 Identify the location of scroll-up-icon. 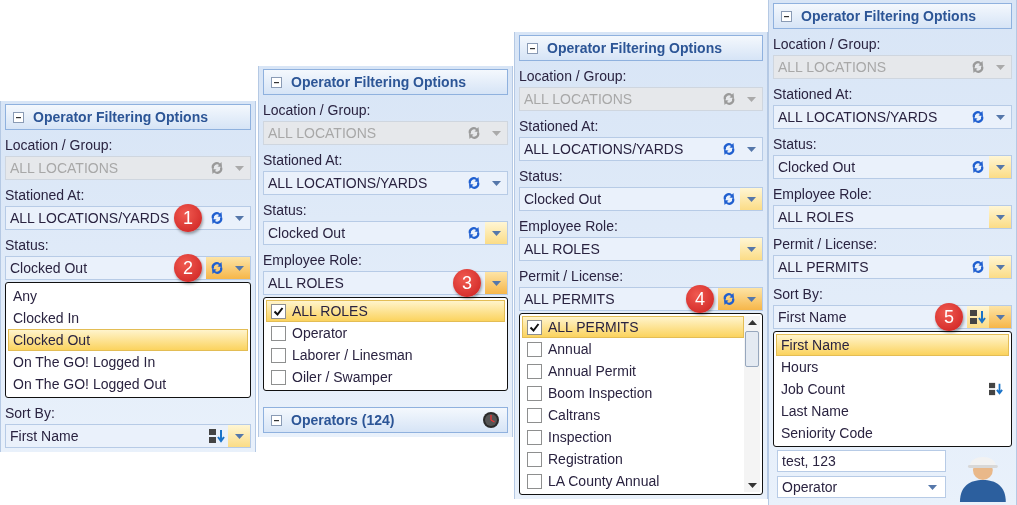
(752, 322).